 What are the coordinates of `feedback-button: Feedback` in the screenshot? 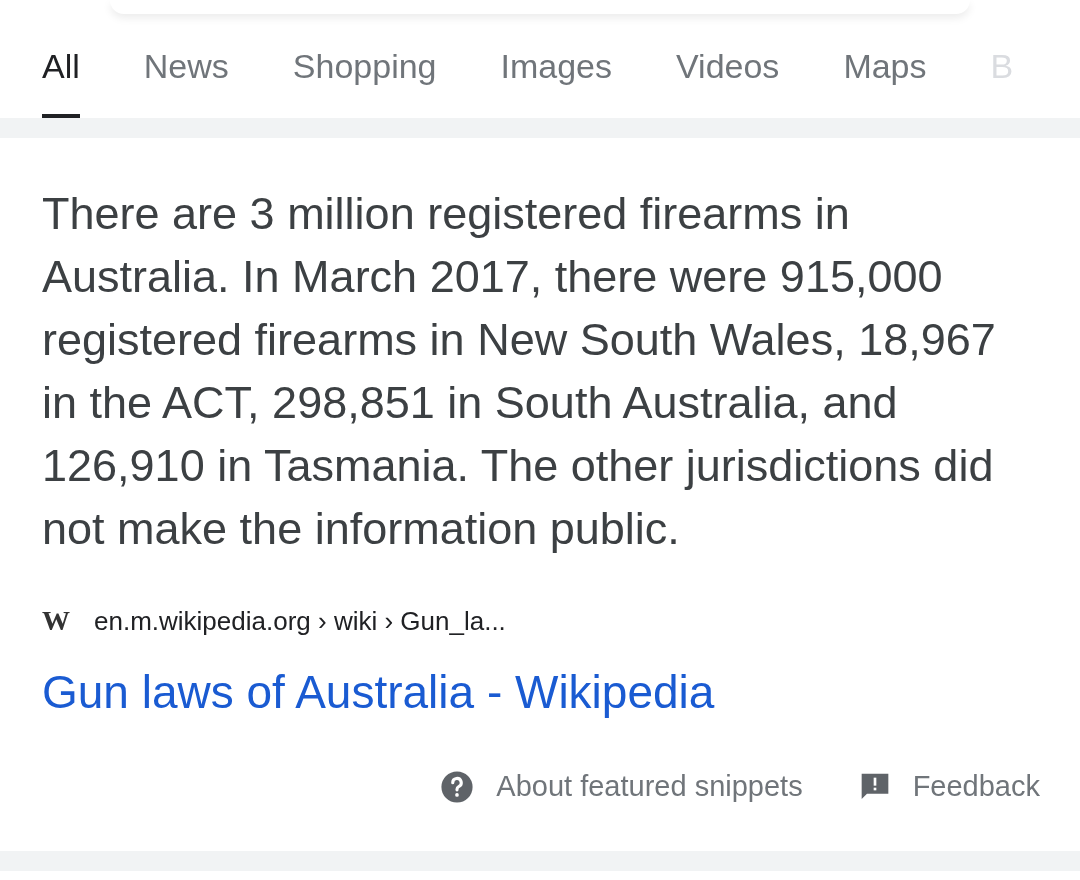 It's located at (949, 787).